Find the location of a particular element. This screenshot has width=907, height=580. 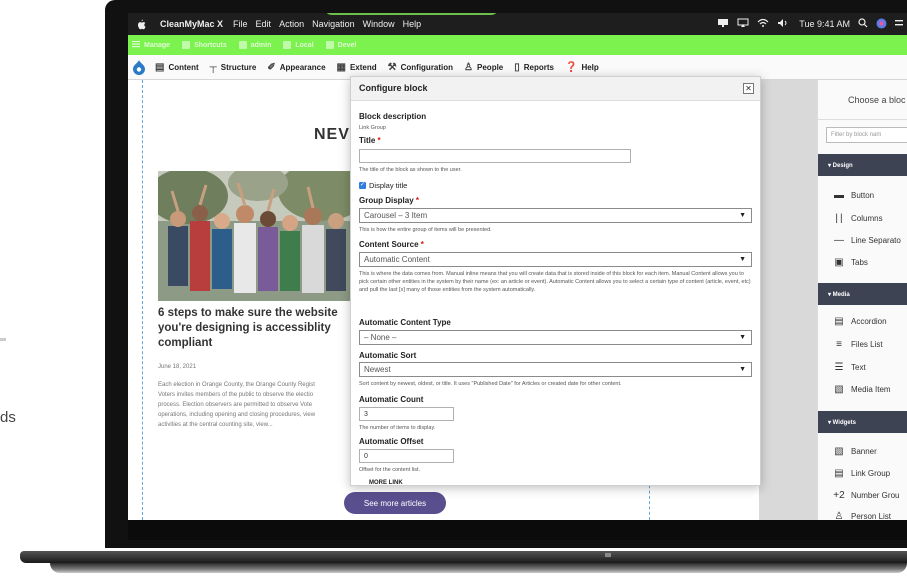

tray-item-structure: ┬ Structure is located at coordinates (233, 67).